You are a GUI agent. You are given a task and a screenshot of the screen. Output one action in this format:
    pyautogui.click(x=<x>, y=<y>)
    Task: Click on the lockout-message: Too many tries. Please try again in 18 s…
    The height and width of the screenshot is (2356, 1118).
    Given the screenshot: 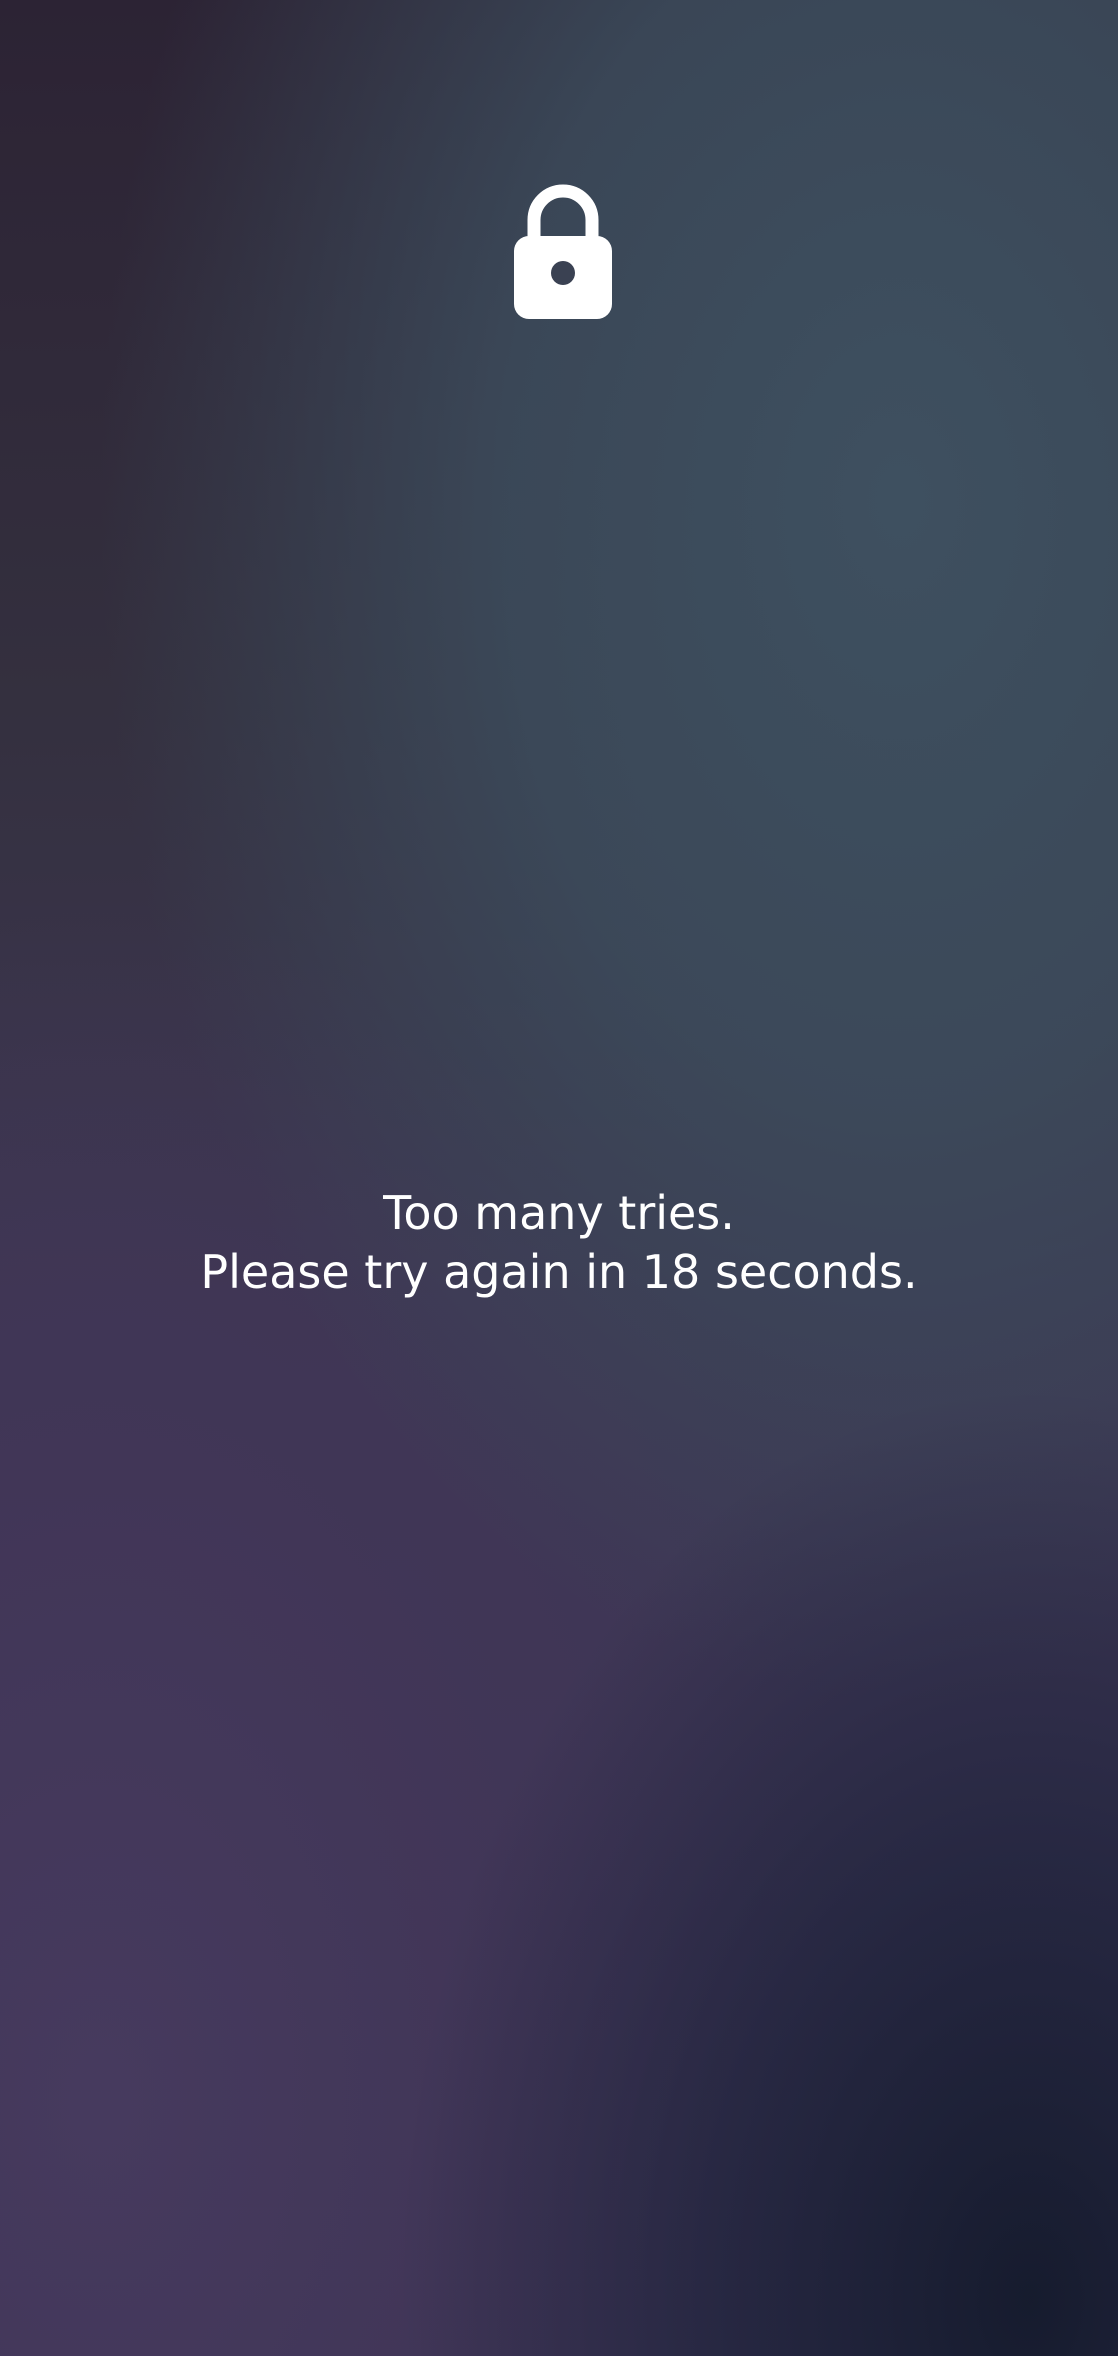 What is the action you would take?
    pyautogui.click(x=559, y=1243)
    